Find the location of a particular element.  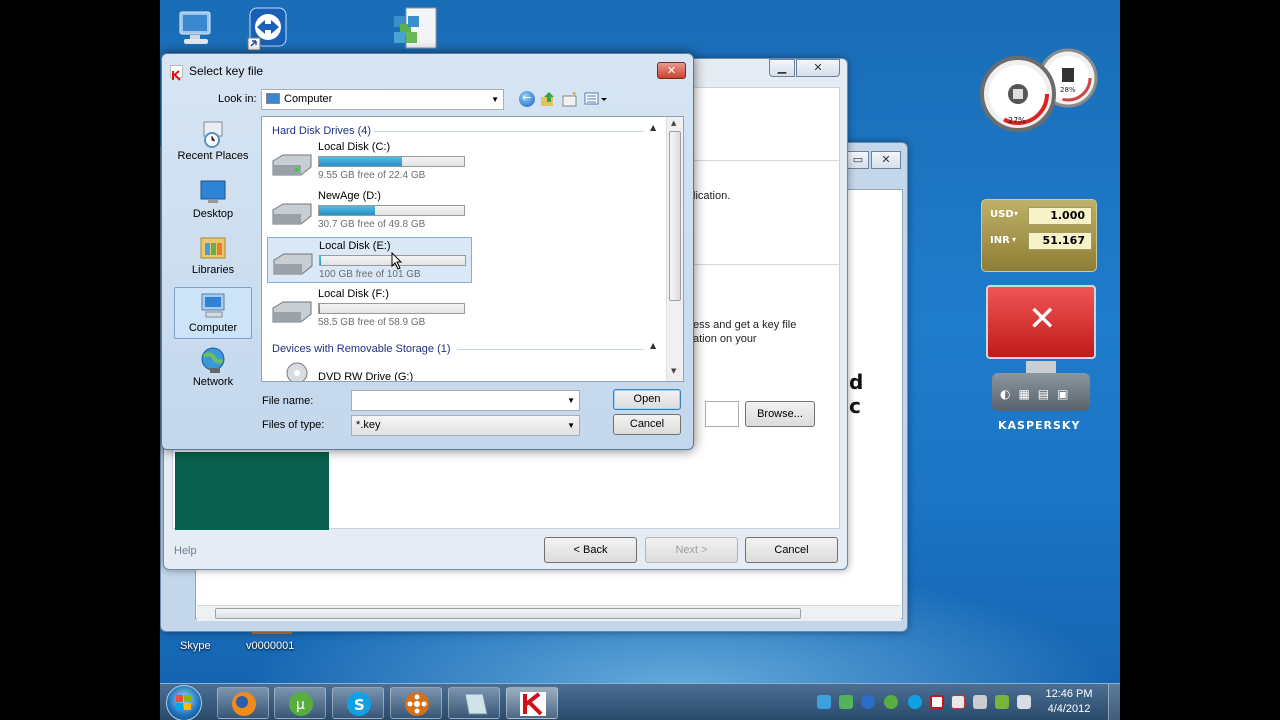

teamviewer-desktop-icon is located at coordinates (269, 29).